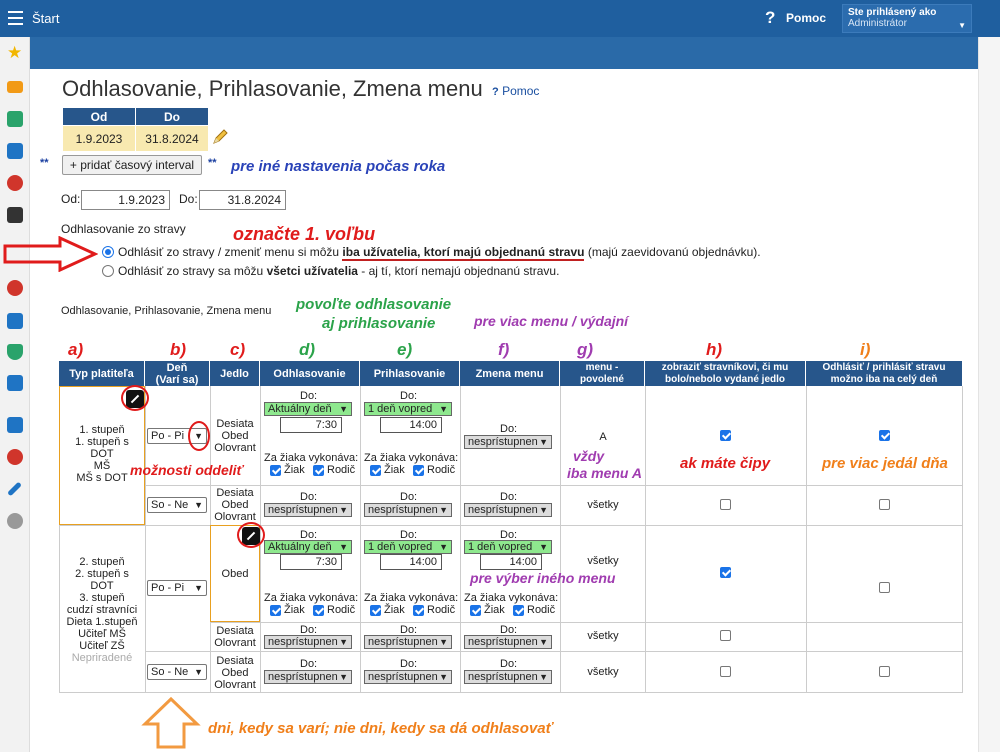 The height and width of the screenshot is (752, 1000). What do you see at coordinates (907, 18) in the screenshot?
I see `user-dropdown: Ste prihlásený ako Administrátor ▼` at bounding box center [907, 18].